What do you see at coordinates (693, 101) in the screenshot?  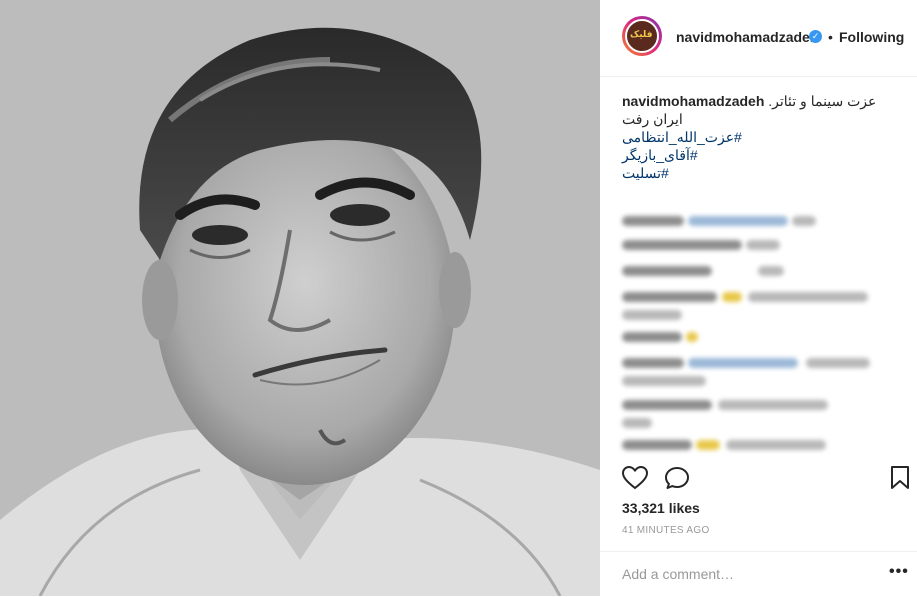 I see `caption-username: navidmohamadzadeh` at bounding box center [693, 101].